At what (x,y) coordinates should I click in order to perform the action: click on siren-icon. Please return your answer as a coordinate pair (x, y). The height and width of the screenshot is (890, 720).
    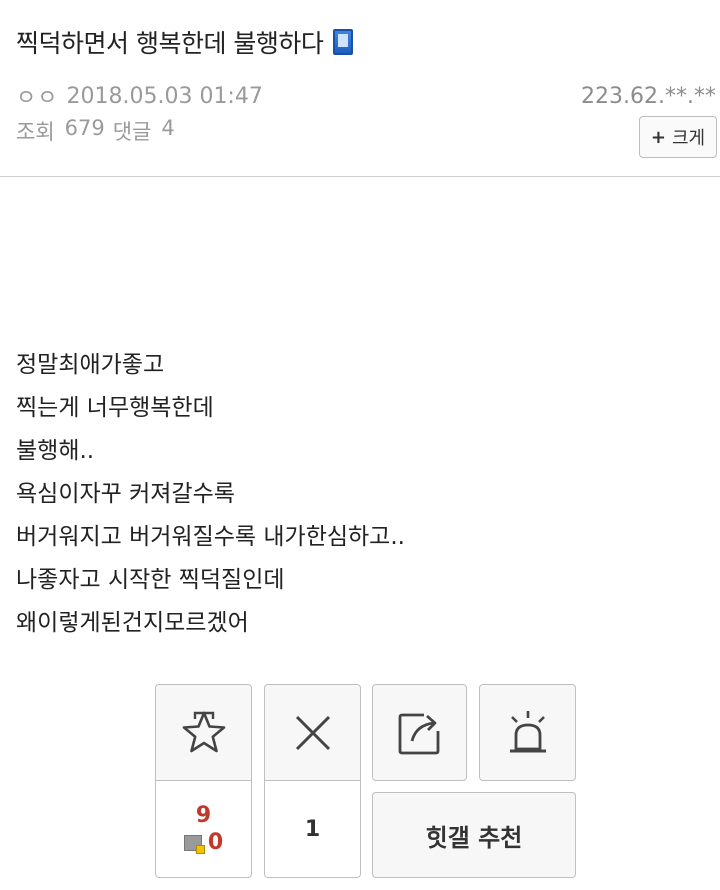
    Looking at the image, I should click on (527, 731).